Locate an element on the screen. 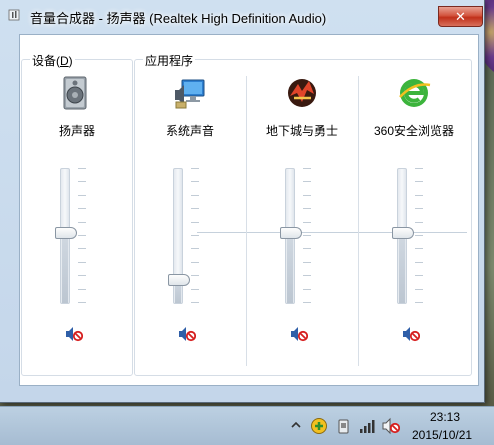 This screenshot has width=494, height=445. clock-time: 23:13 is located at coordinates (445, 417).